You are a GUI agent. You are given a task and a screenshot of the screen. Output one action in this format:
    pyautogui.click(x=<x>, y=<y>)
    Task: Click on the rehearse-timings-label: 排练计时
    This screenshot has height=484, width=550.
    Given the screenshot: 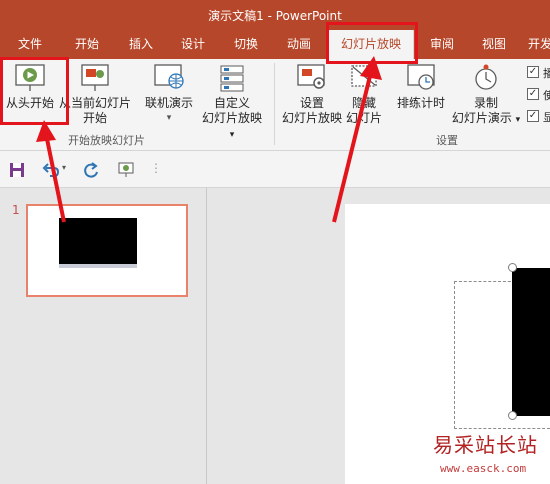 What is the action you would take?
    pyautogui.click(x=420, y=103)
    